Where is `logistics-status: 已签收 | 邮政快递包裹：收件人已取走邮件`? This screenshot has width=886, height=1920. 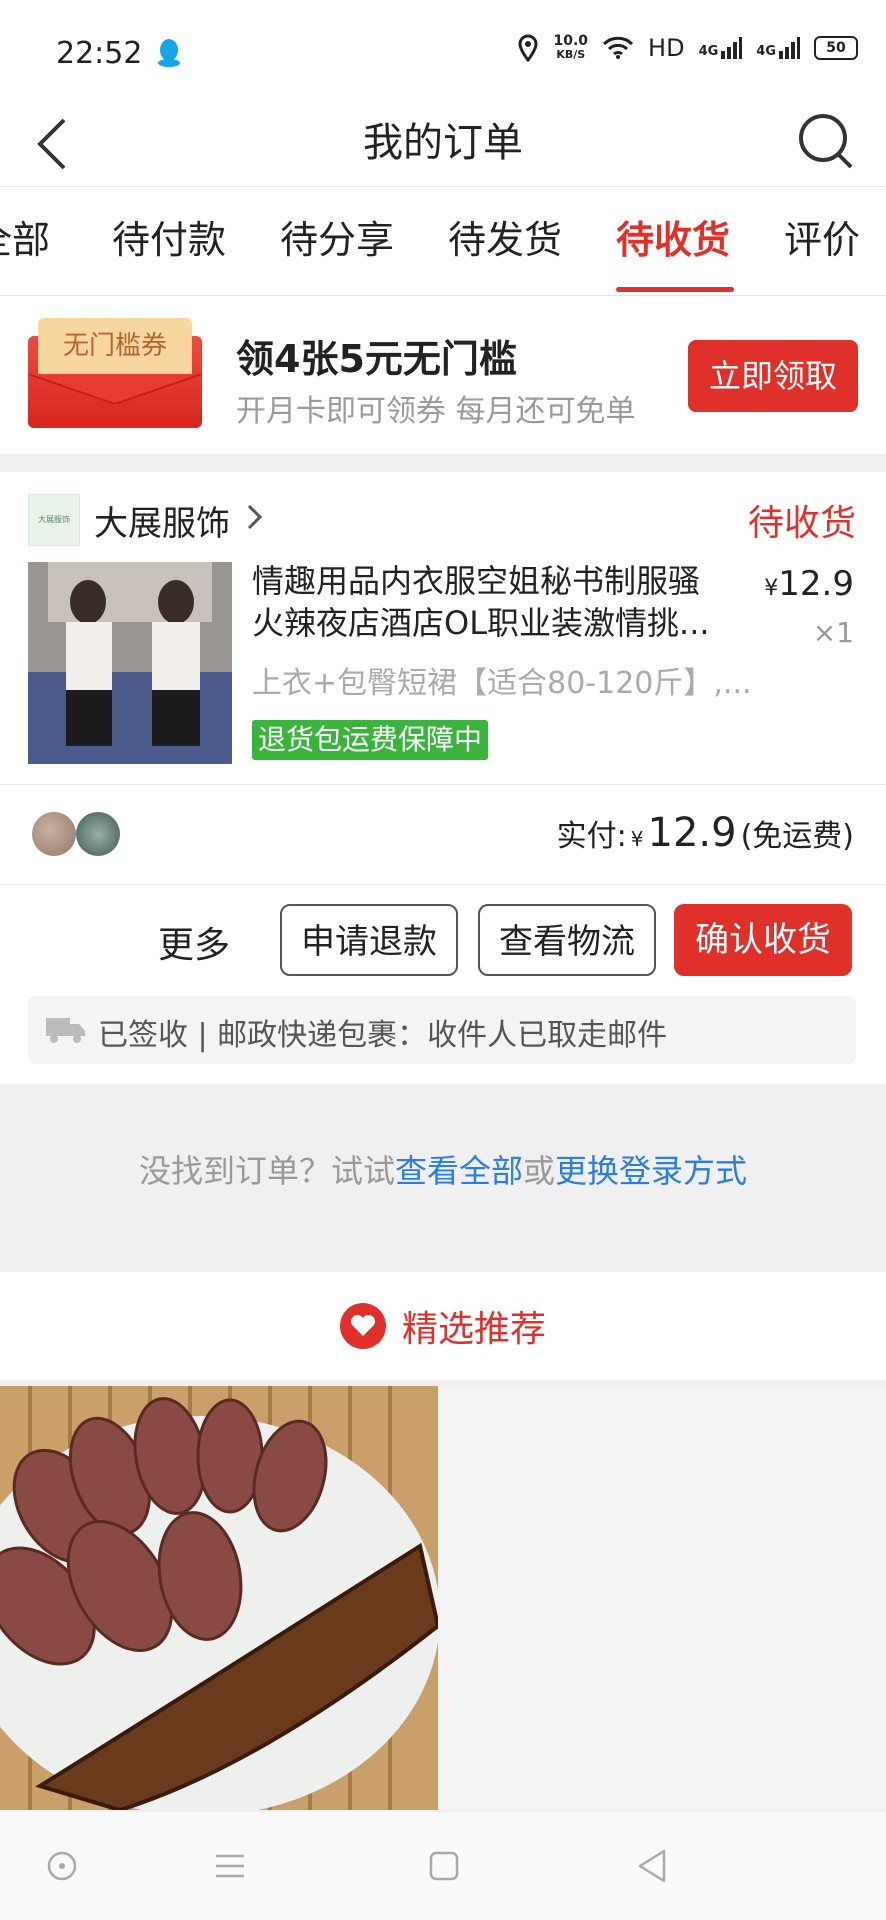
logistics-status: 已签收 | 邮政快递包裹：收件人已取走邮件 is located at coordinates (442, 1030).